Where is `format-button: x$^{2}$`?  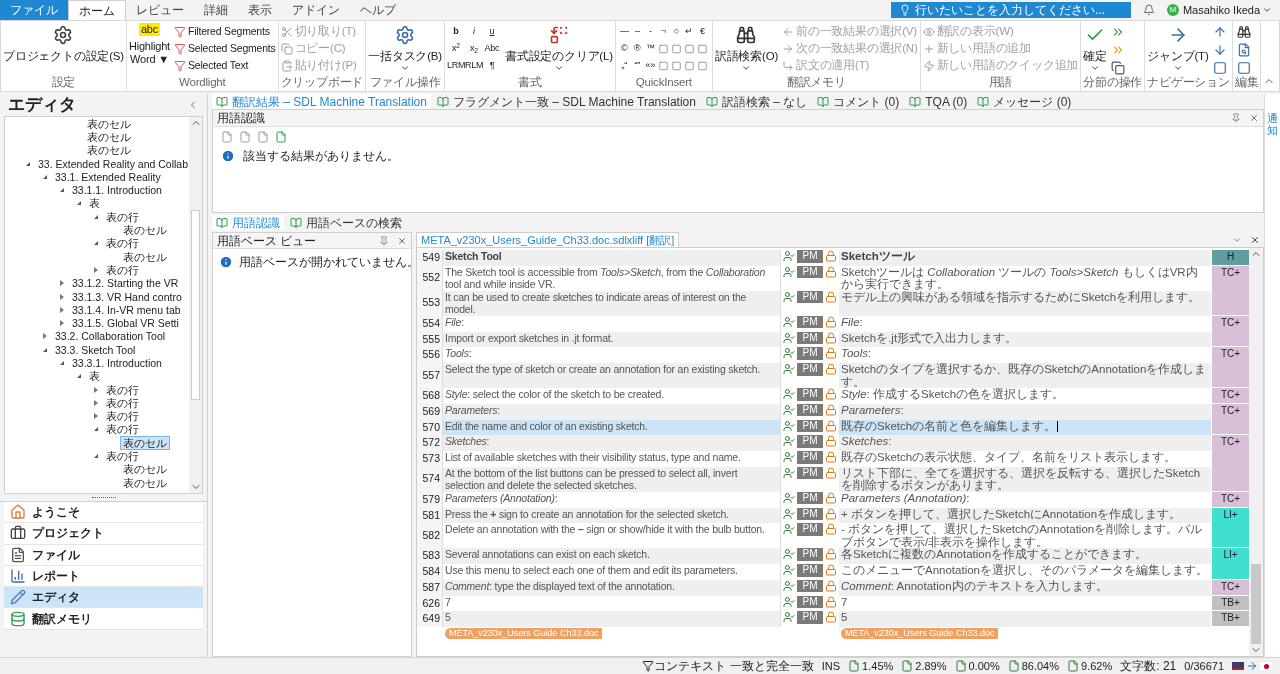
format-button: x$^{2}$ is located at coordinates (455, 48).